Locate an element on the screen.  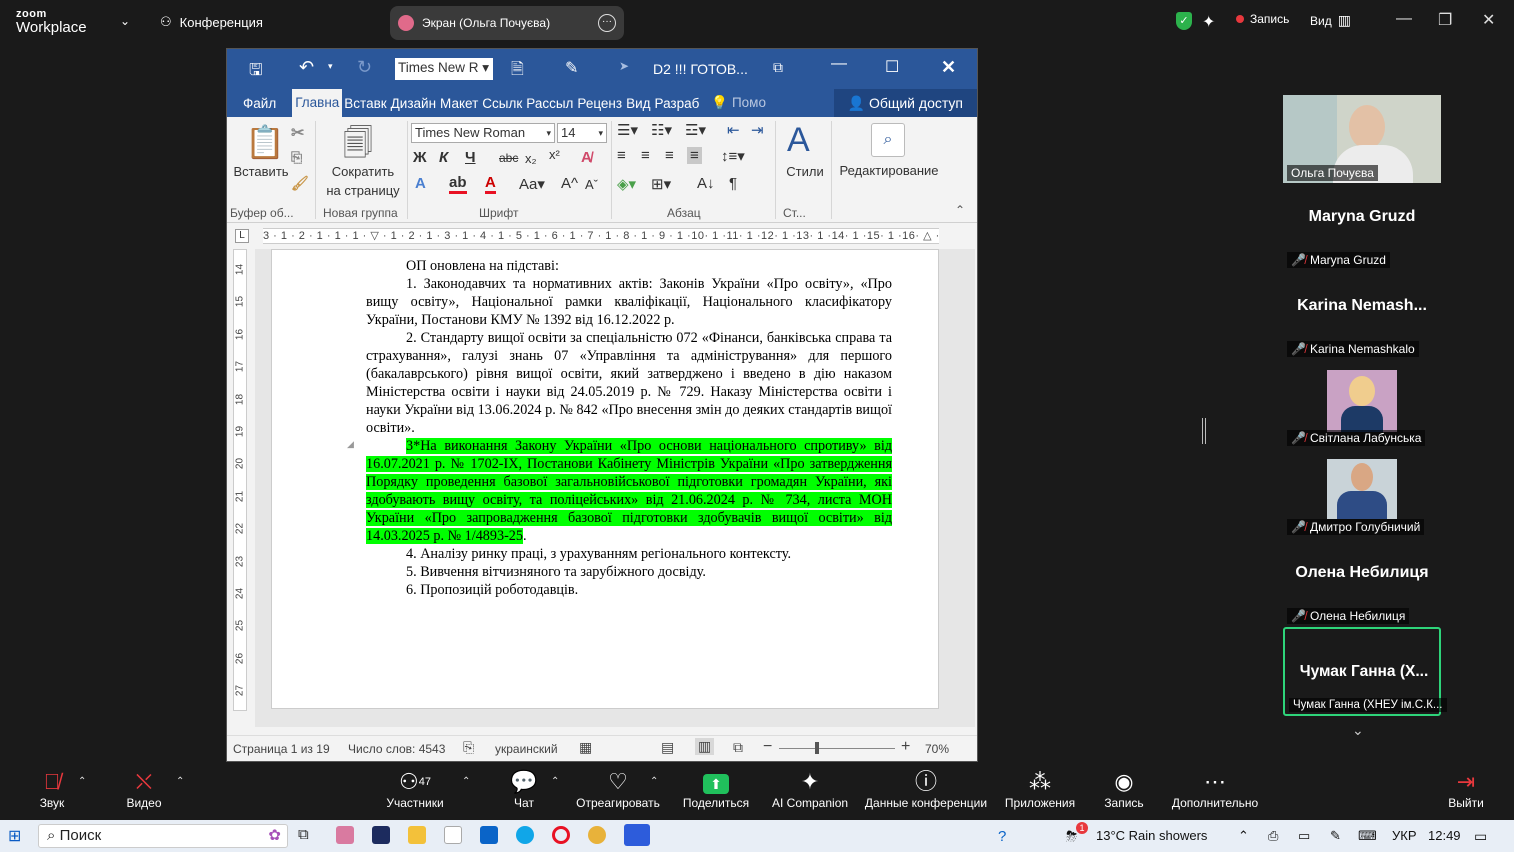
clear-format-icon: A̸ is located at coordinates (586, 157).